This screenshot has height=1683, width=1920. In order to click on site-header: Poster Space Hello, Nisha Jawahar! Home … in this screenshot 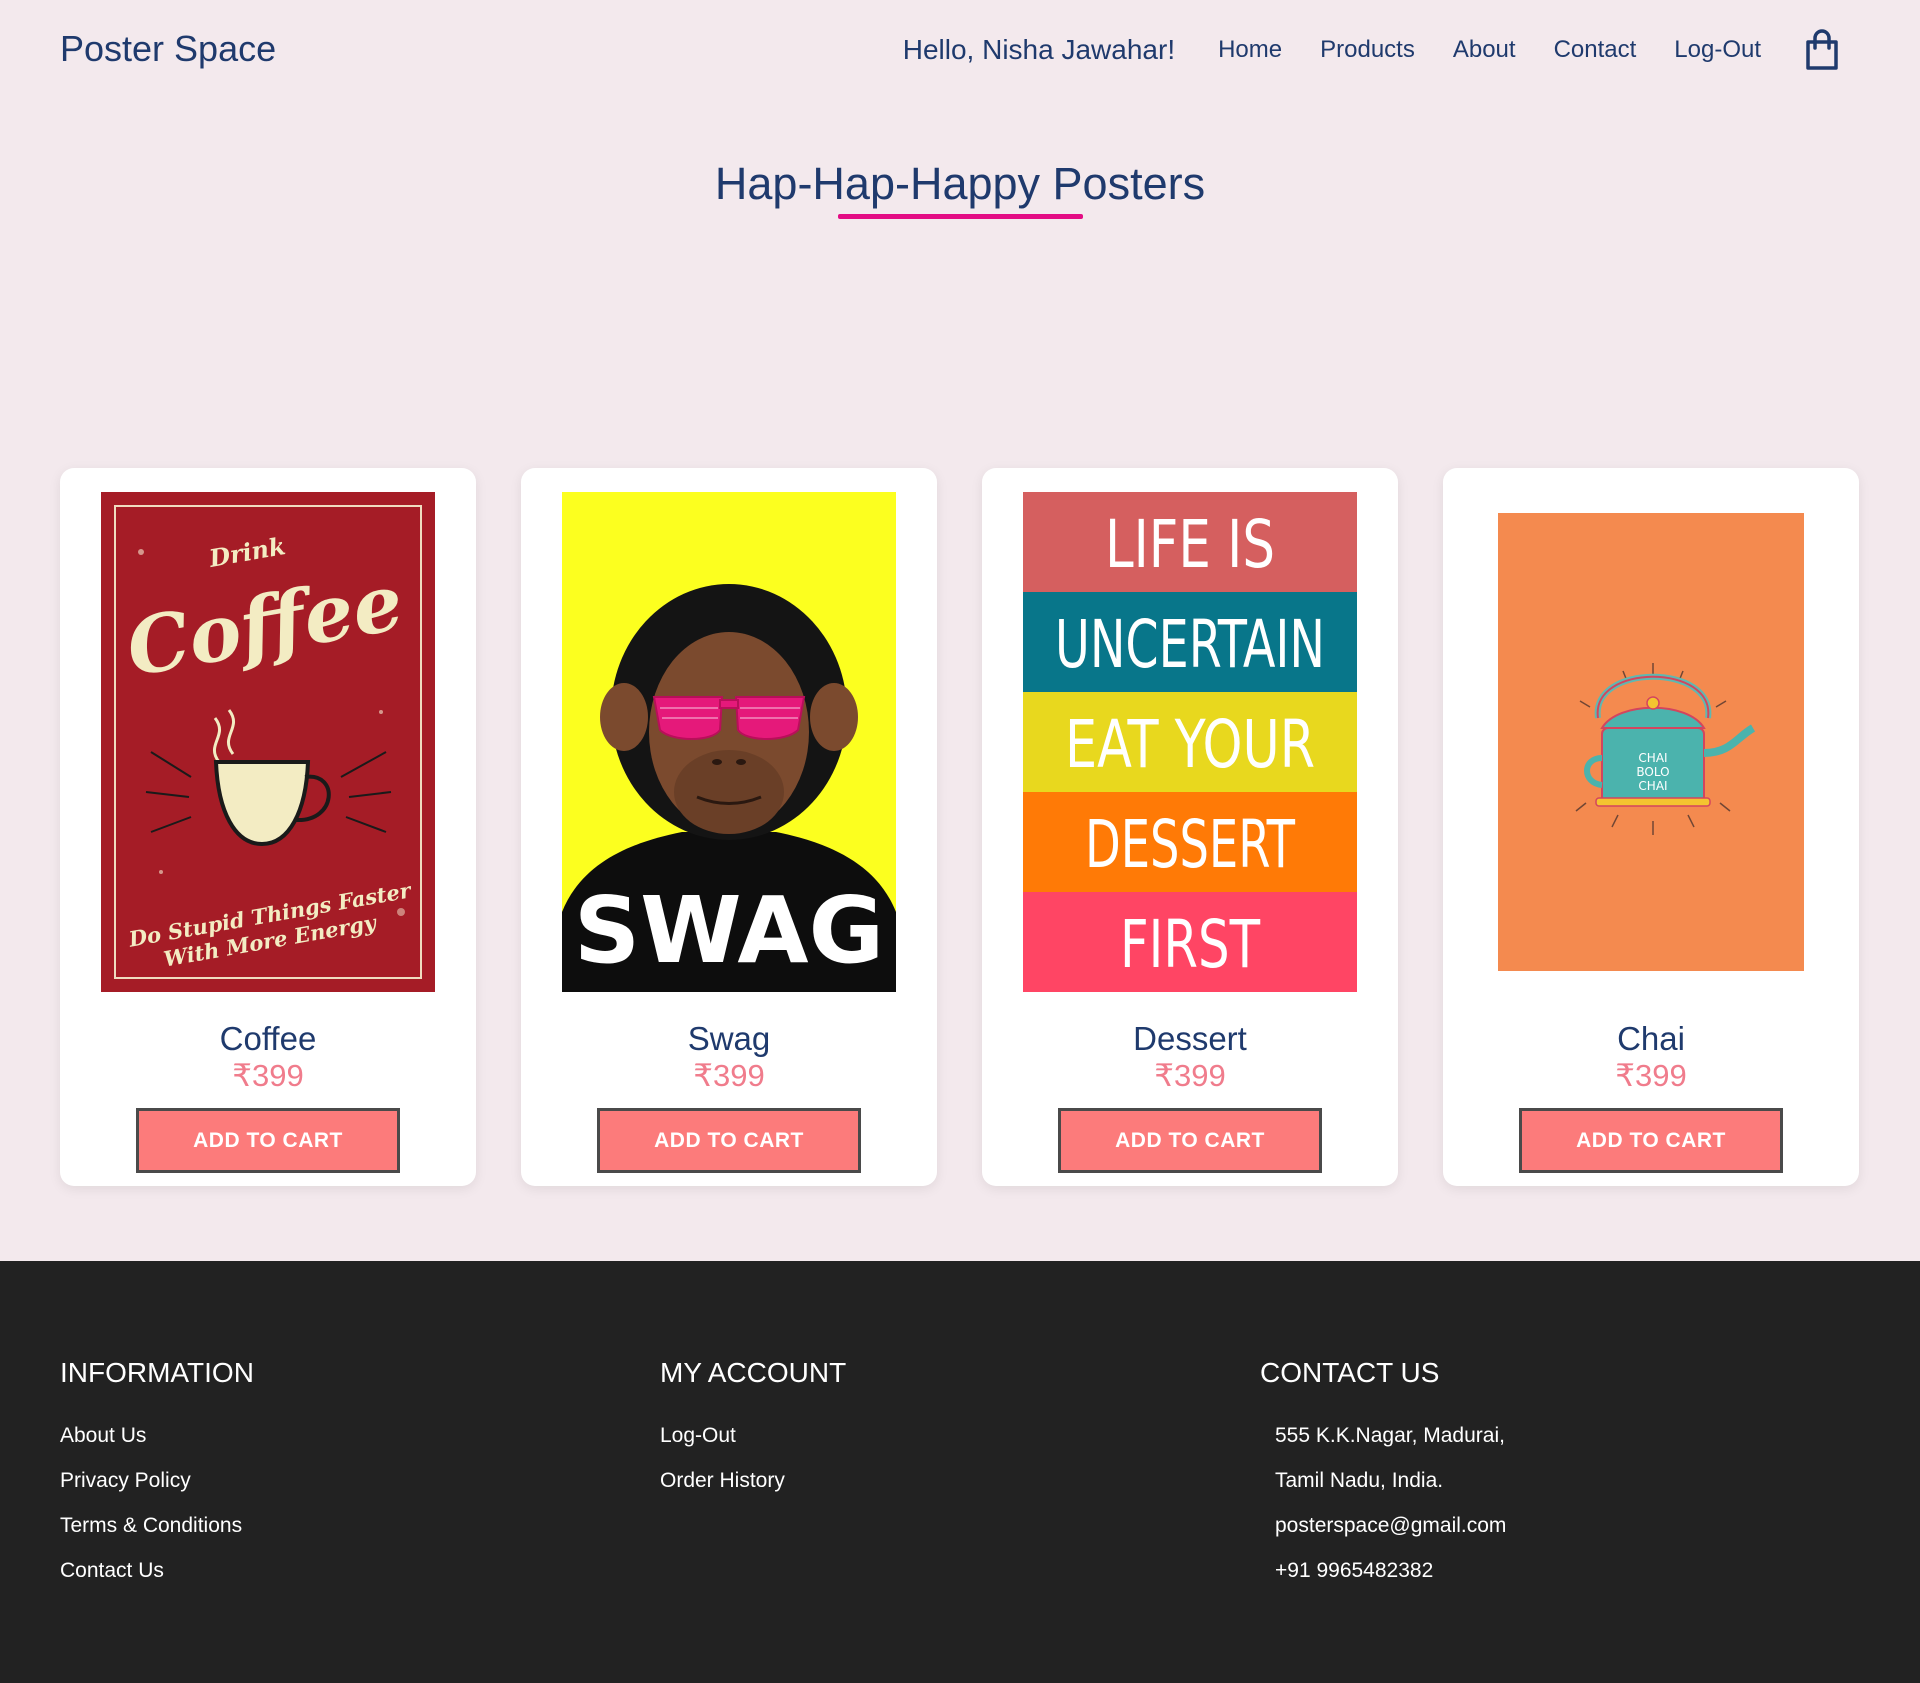, I will do `click(960, 50)`.